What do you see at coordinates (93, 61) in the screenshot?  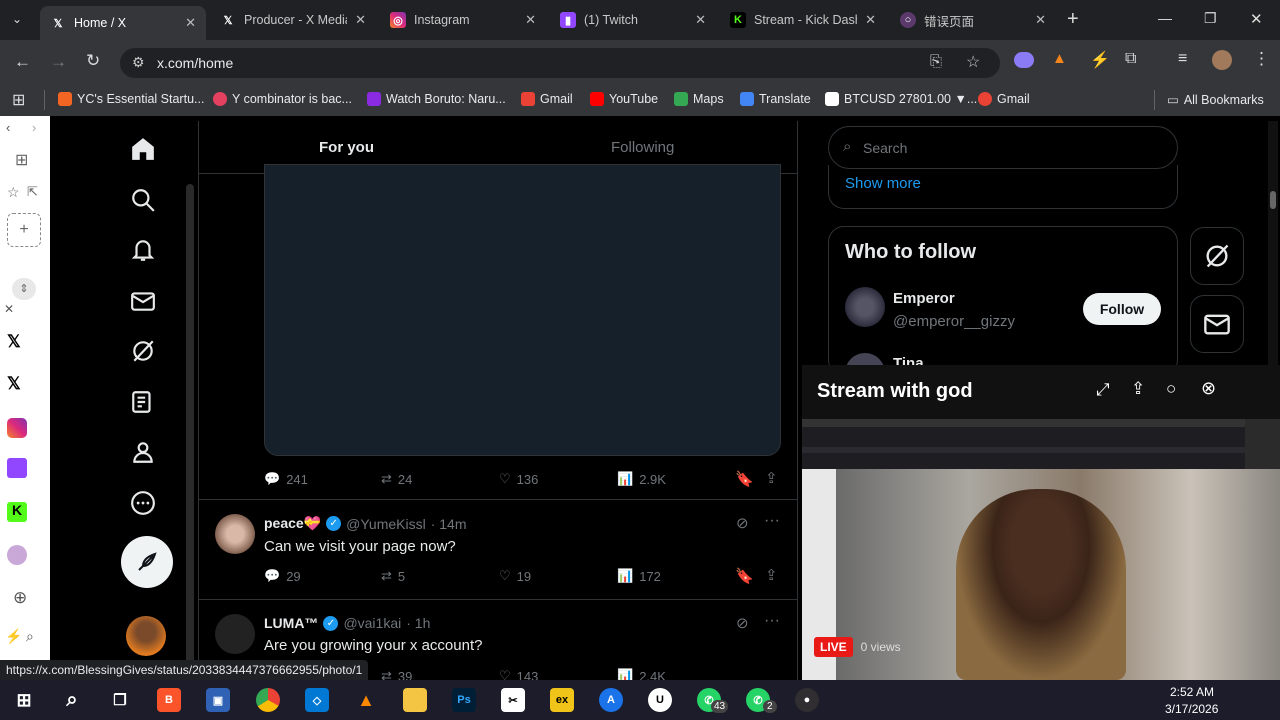 I see `reload-icon: ↻` at bounding box center [93, 61].